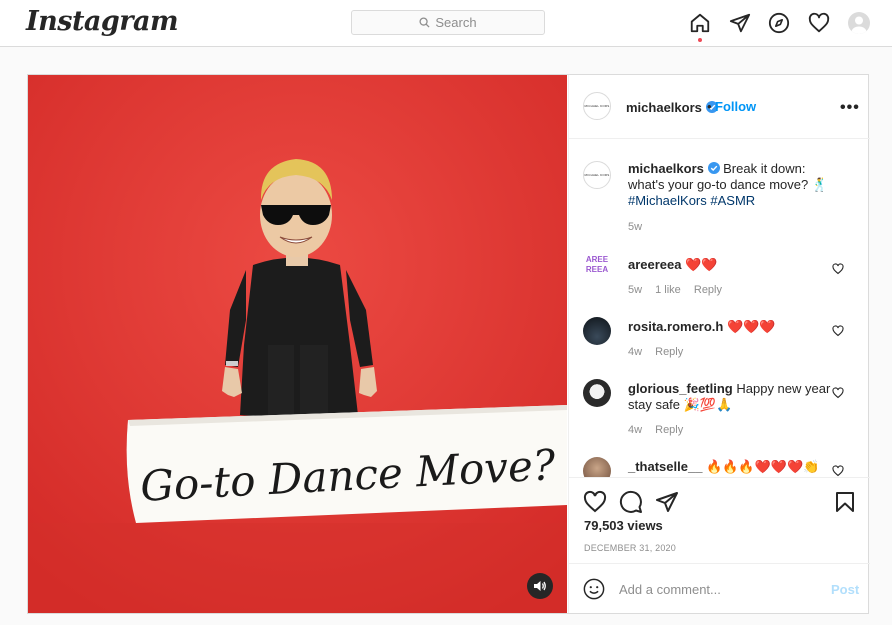 The height and width of the screenshot is (625, 892). I want to click on speaker-icon, so click(540, 586).